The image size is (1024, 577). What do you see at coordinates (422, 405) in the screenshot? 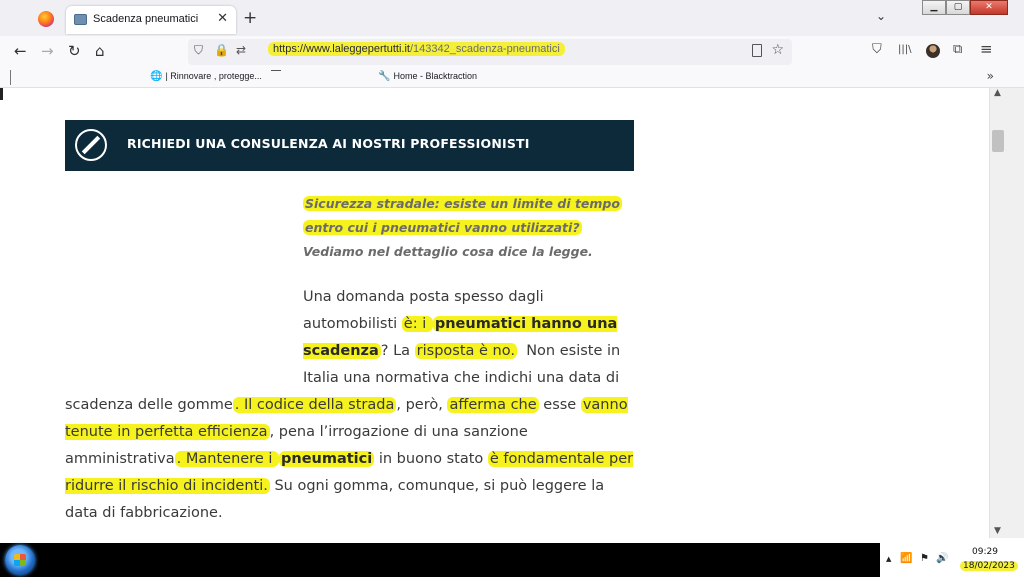
I see `text-span: , però,` at bounding box center [422, 405].